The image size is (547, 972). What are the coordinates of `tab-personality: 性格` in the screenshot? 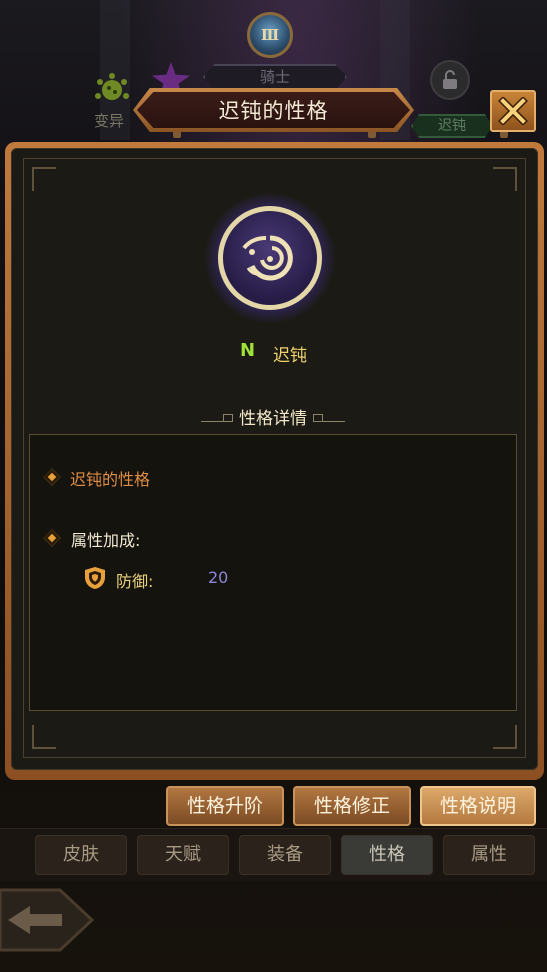 It's located at (387, 855).